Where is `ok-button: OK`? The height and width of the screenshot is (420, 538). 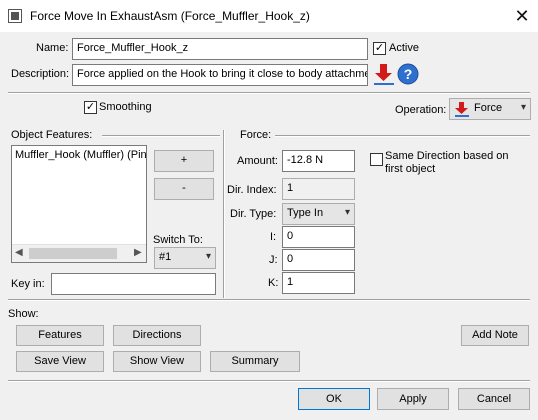
ok-button: OK is located at coordinates (334, 399).